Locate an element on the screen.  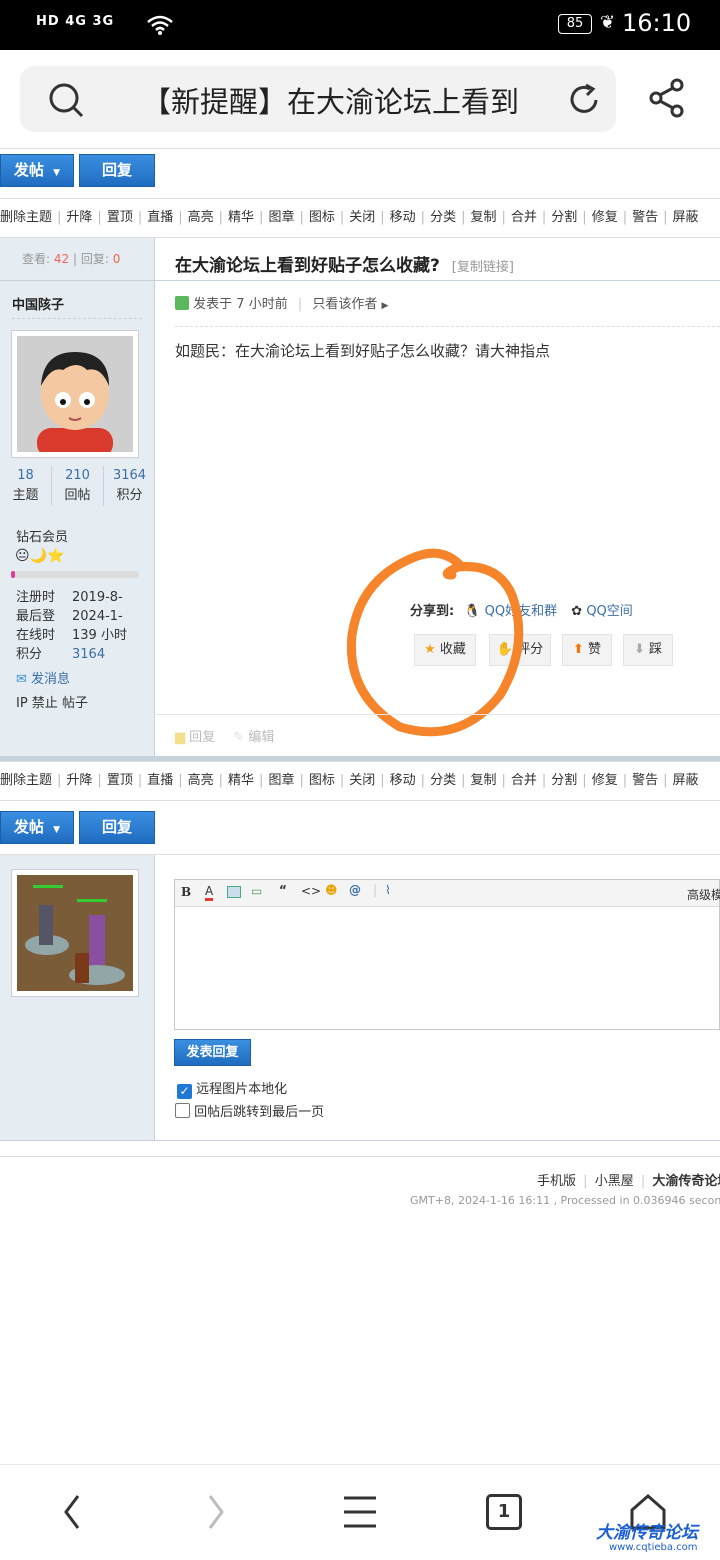
triangle-right-icon: ▶ is located at coordinates (385, 306).